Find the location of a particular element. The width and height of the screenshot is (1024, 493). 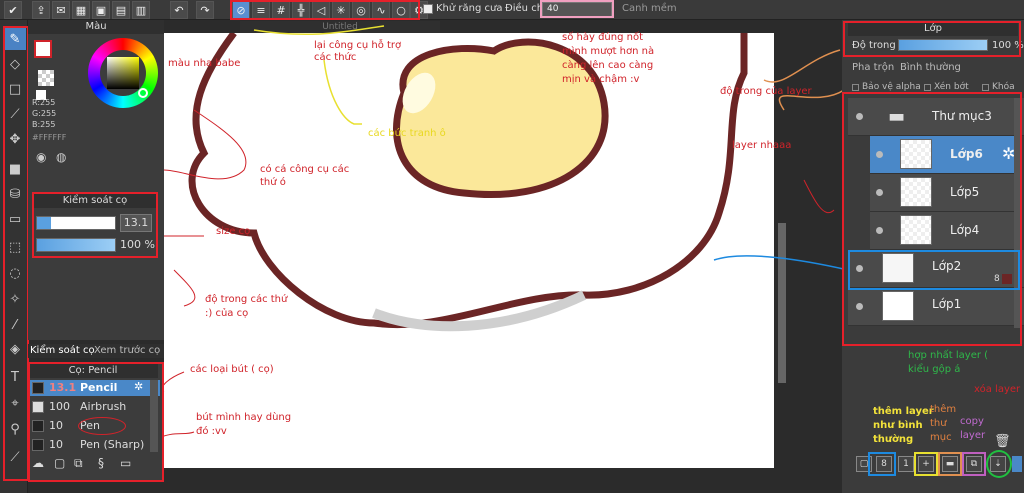

brush-row: 13.1 Pencil ✲ is located at coordinates (95, 388).